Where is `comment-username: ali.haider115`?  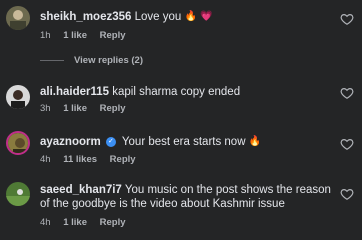
comment-username: ali.haider115 is located at coordinates (74, 92).